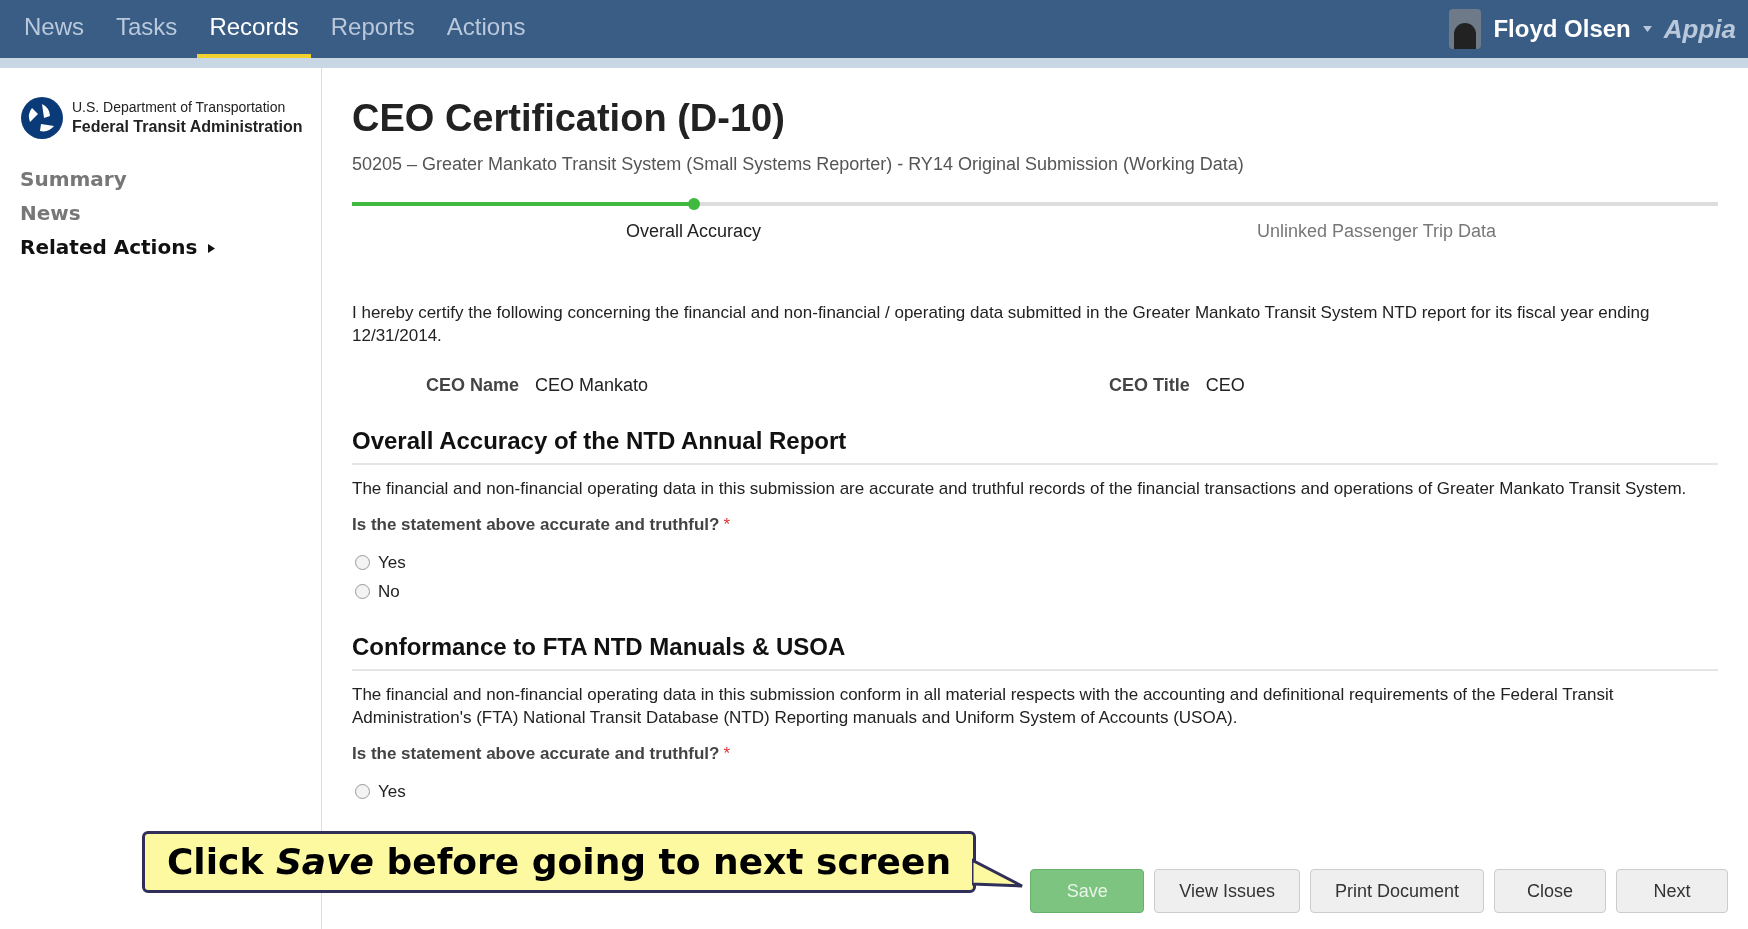 Image resolution: width=1748 pixels, height=929 pixels. Describe the element at coordinates (147, 29) in the screenshot. I see `nav-tab: Tasks` at that location.